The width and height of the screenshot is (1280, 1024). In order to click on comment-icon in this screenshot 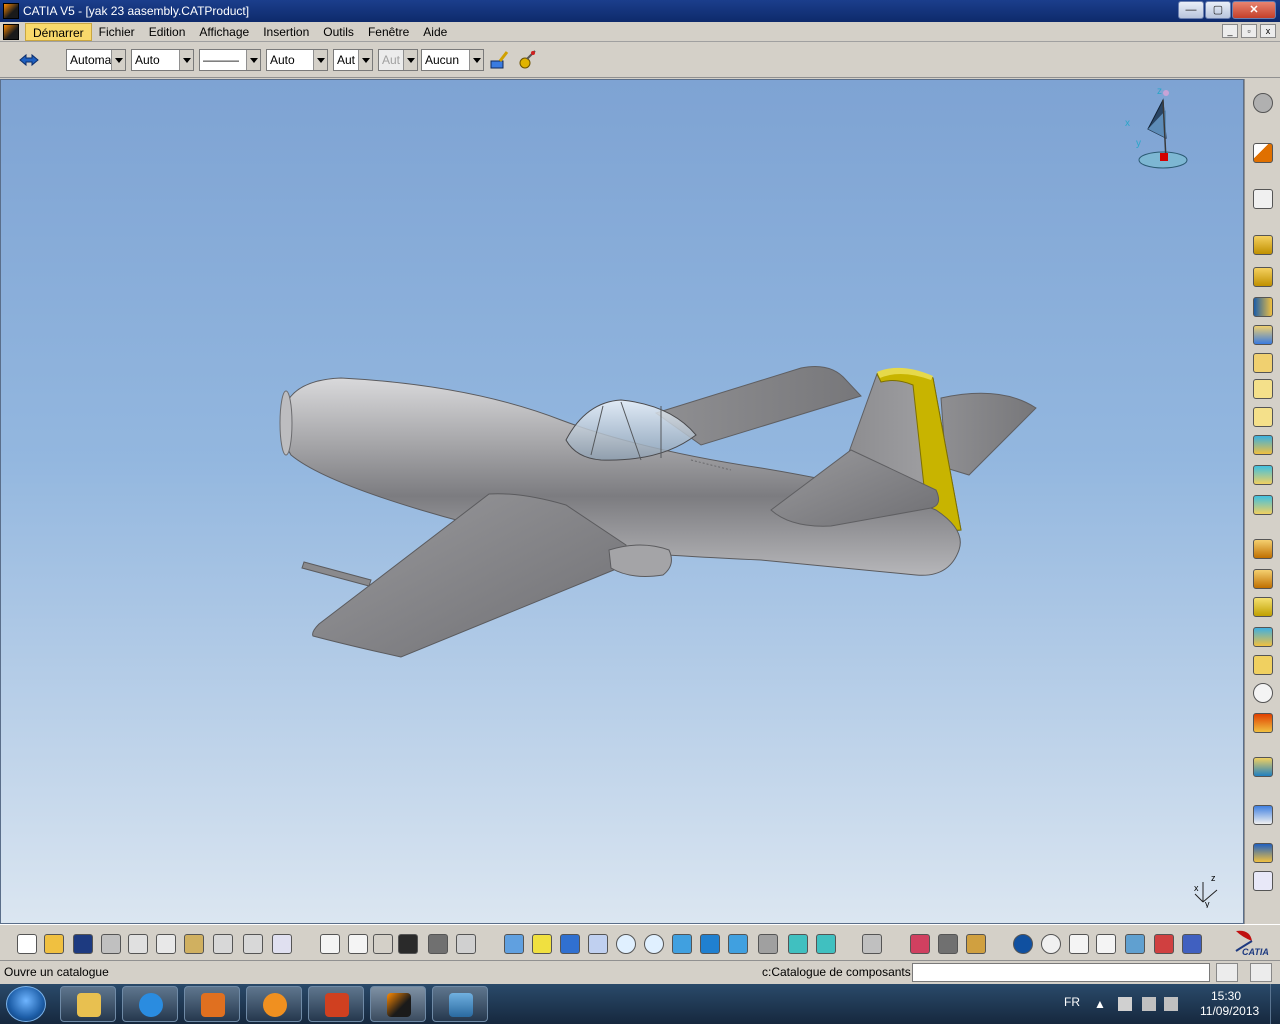, I will do `click(358, 944)`.